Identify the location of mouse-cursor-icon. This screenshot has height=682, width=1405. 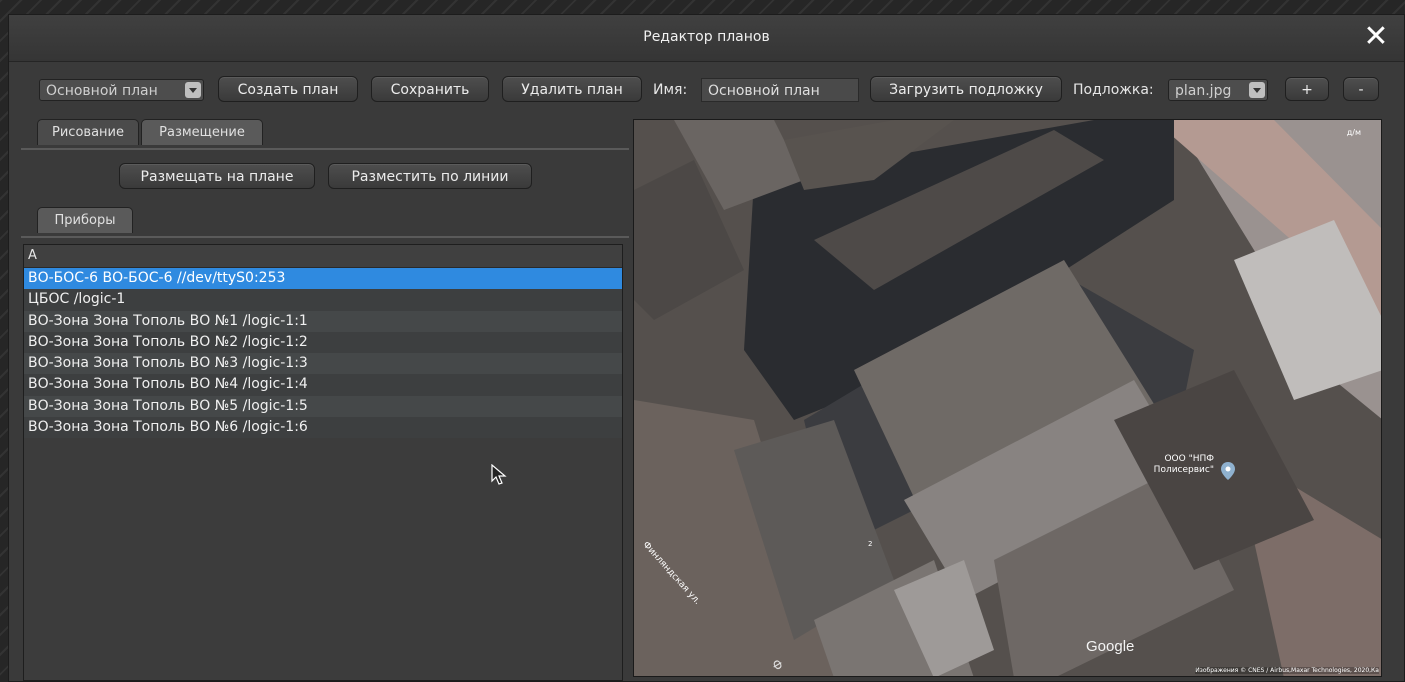
(499, 474).